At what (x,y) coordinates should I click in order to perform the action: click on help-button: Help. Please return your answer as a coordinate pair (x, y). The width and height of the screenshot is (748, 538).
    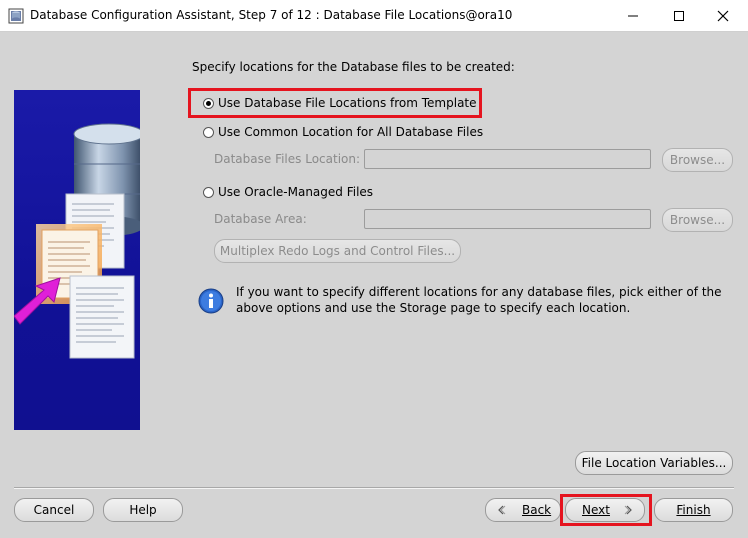
    Looking at the image, I should click on (143, 510).